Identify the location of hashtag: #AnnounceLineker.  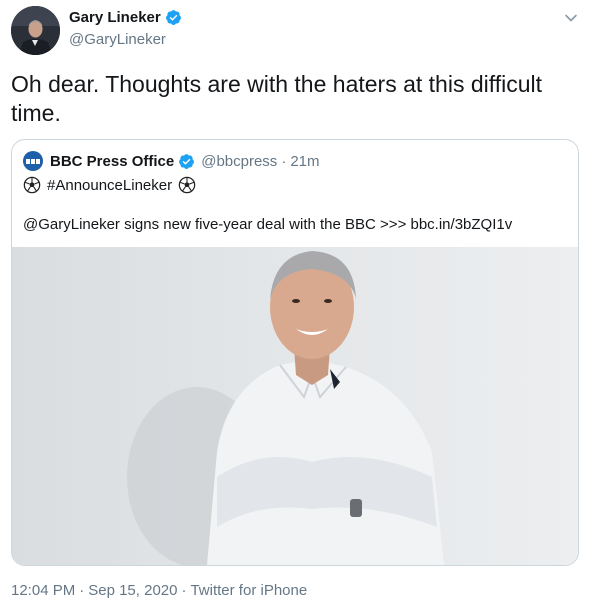
(109, 185).